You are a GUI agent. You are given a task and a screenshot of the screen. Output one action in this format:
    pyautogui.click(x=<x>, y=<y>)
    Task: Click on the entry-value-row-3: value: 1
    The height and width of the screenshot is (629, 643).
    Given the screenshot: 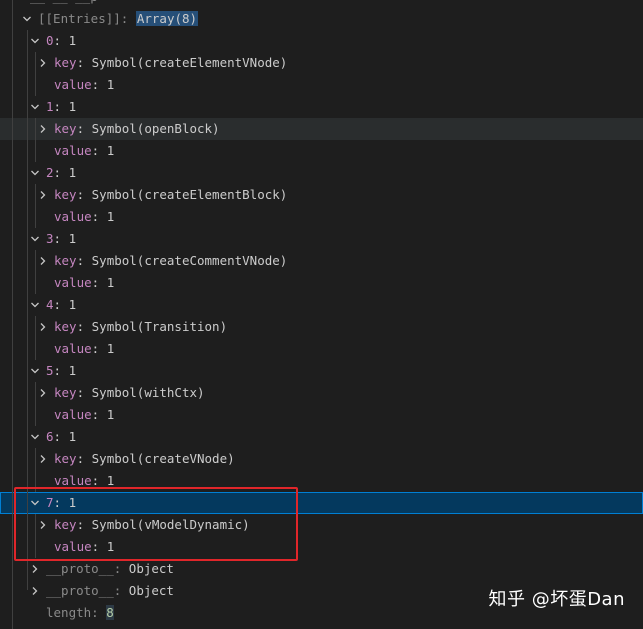 What is the action you would take?
    pyautogui.click(x=321, y=283)
    